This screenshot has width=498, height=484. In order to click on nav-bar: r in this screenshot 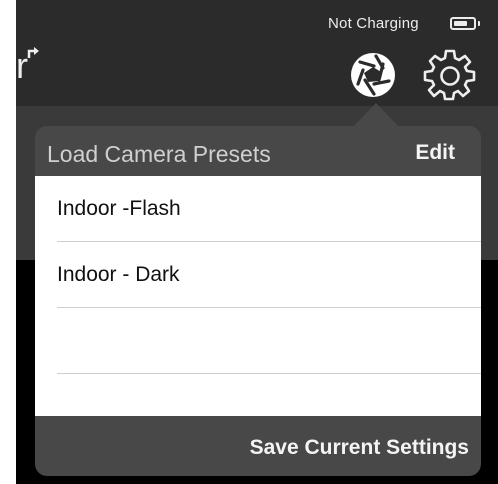, I will do `click(257, 72)`.